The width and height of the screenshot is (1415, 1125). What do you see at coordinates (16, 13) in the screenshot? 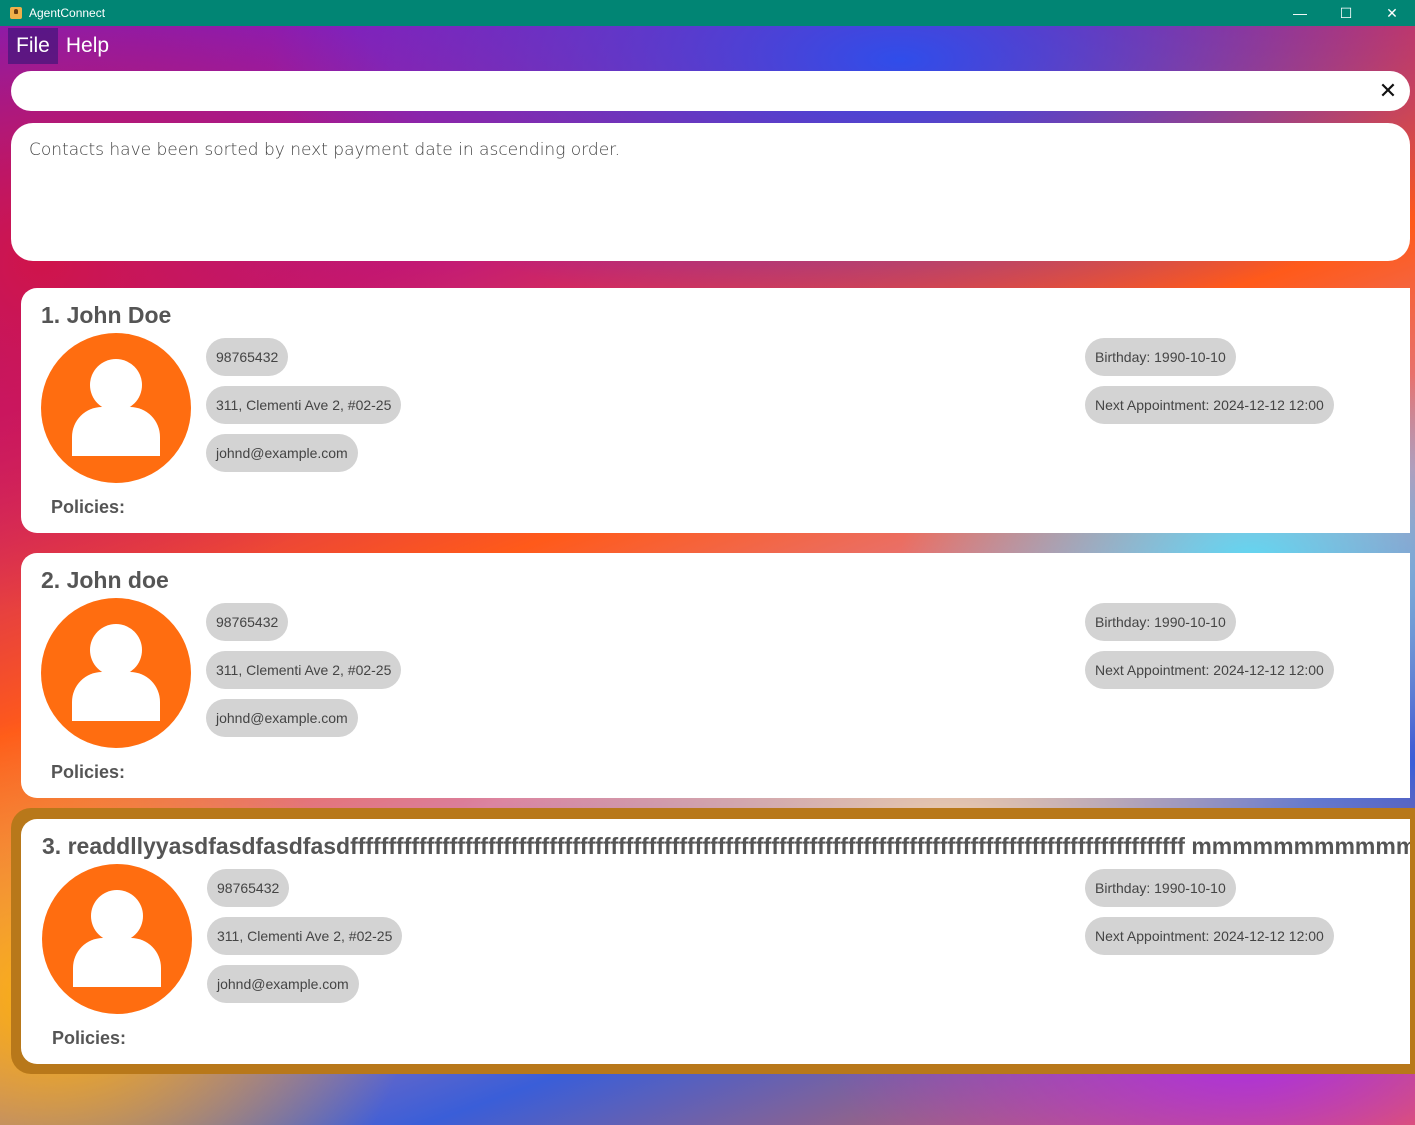
I see `app-icon` at bounding box center [16, 13].